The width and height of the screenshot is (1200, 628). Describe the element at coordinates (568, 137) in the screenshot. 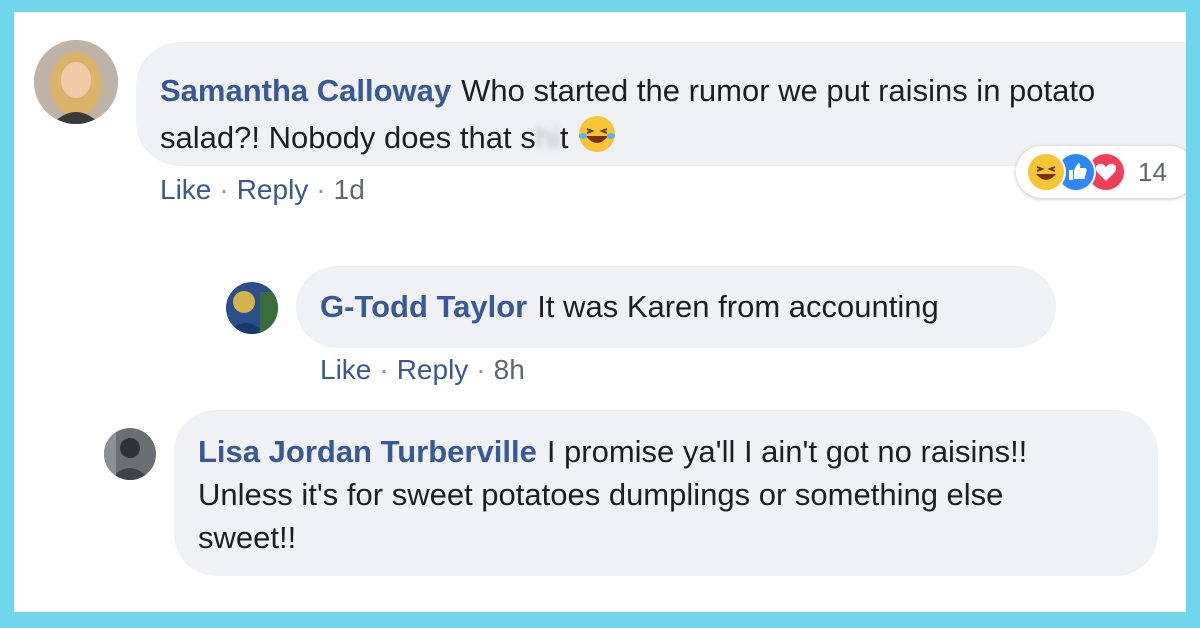

I see `comment-text-end: t` at that location.